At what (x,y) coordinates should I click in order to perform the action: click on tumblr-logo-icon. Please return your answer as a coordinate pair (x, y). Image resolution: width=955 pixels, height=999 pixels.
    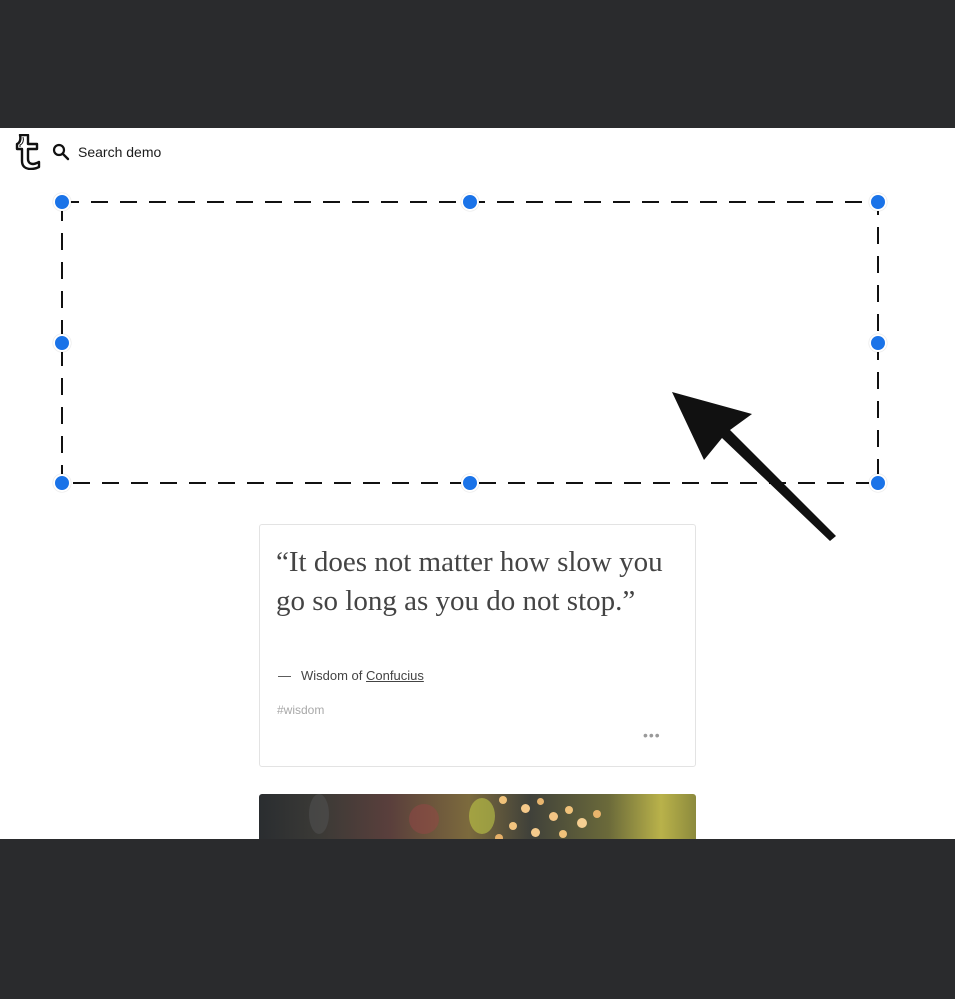
    Looking at the image, I should click on (28, 152).